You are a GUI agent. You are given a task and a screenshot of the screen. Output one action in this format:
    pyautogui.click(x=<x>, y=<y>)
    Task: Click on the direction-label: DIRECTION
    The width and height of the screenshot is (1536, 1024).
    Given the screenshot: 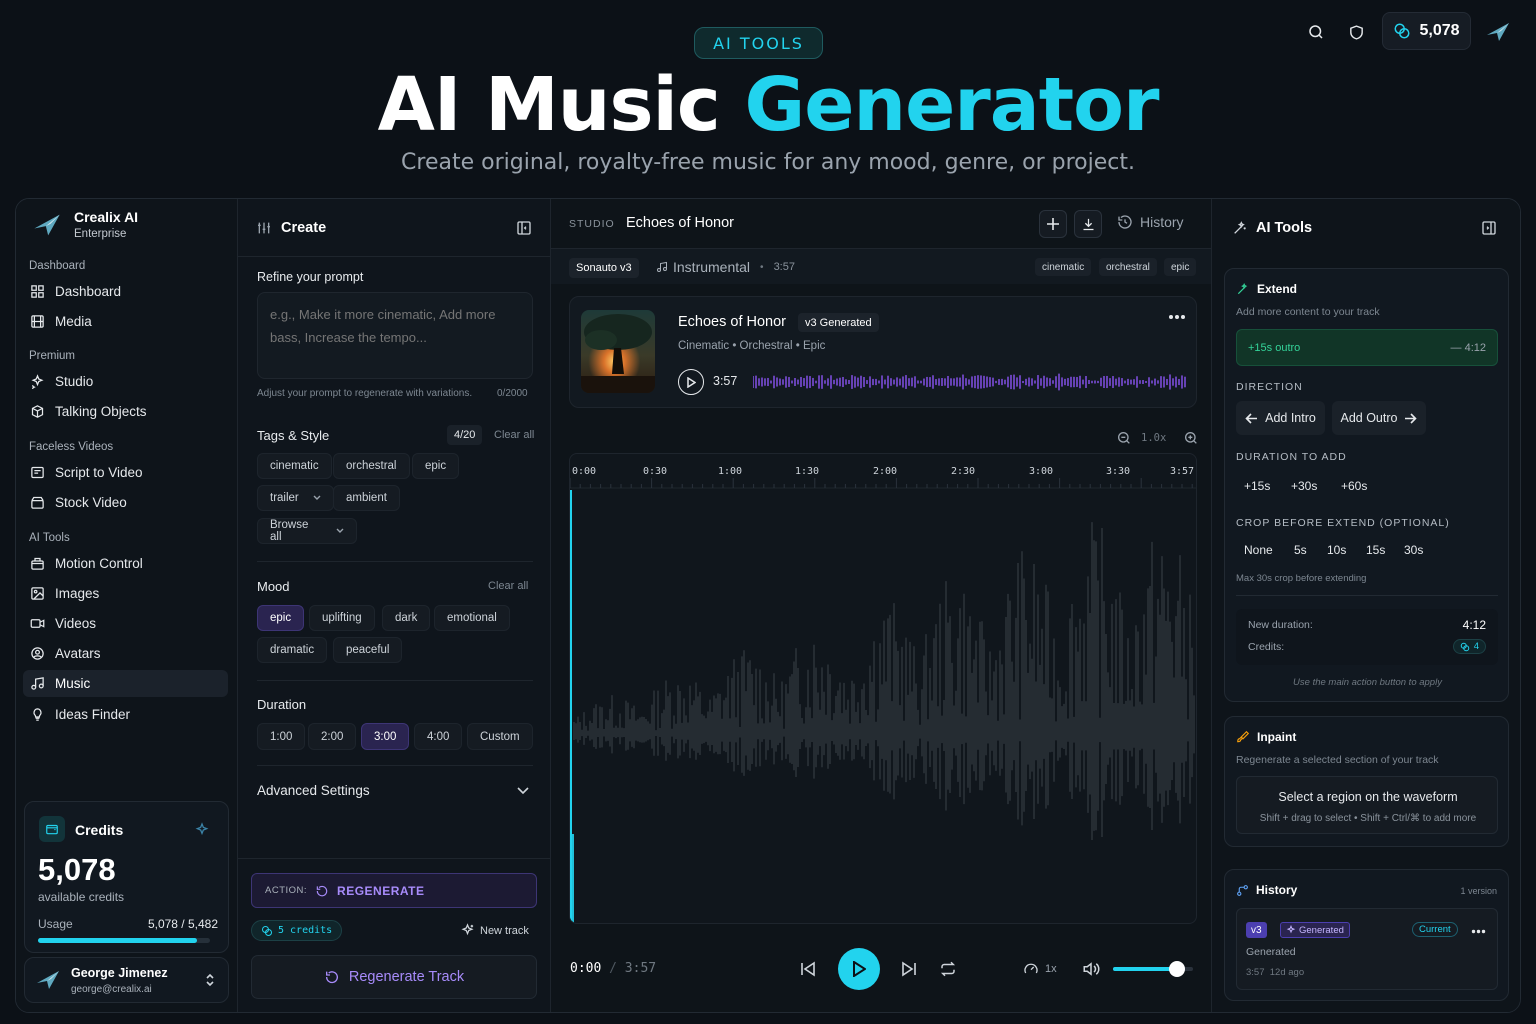 What is the action you would take?
    pyautogui.click(x=1269, y=387)
    